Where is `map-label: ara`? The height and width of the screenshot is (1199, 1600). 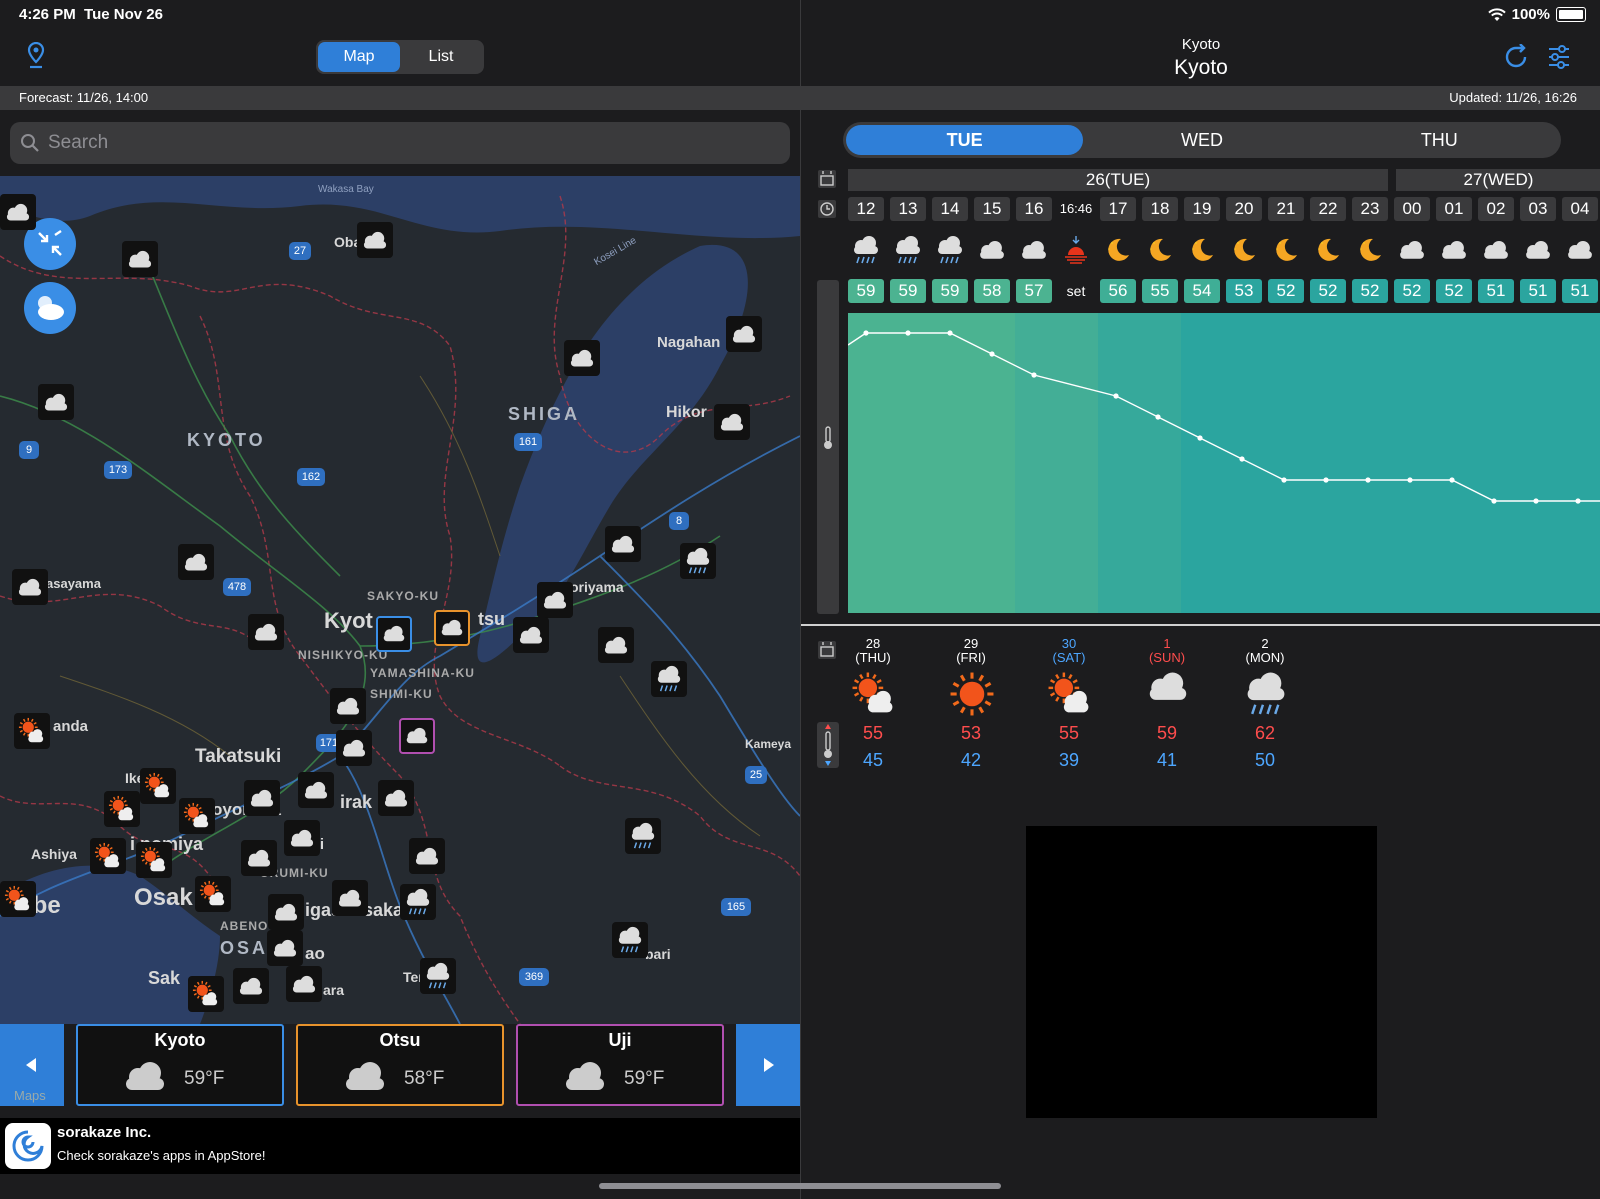 map-label: ara is located at coordinates (334, 990).